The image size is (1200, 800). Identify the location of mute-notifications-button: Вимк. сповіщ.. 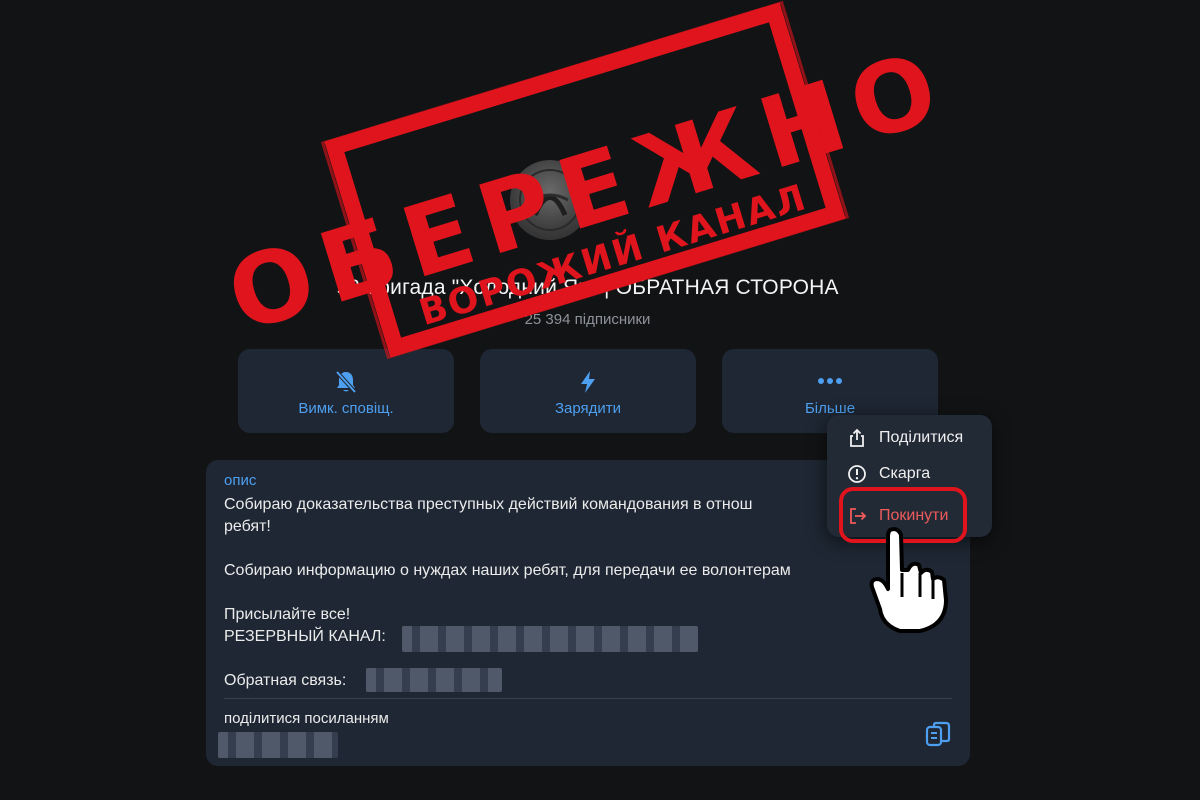
(346, 391).